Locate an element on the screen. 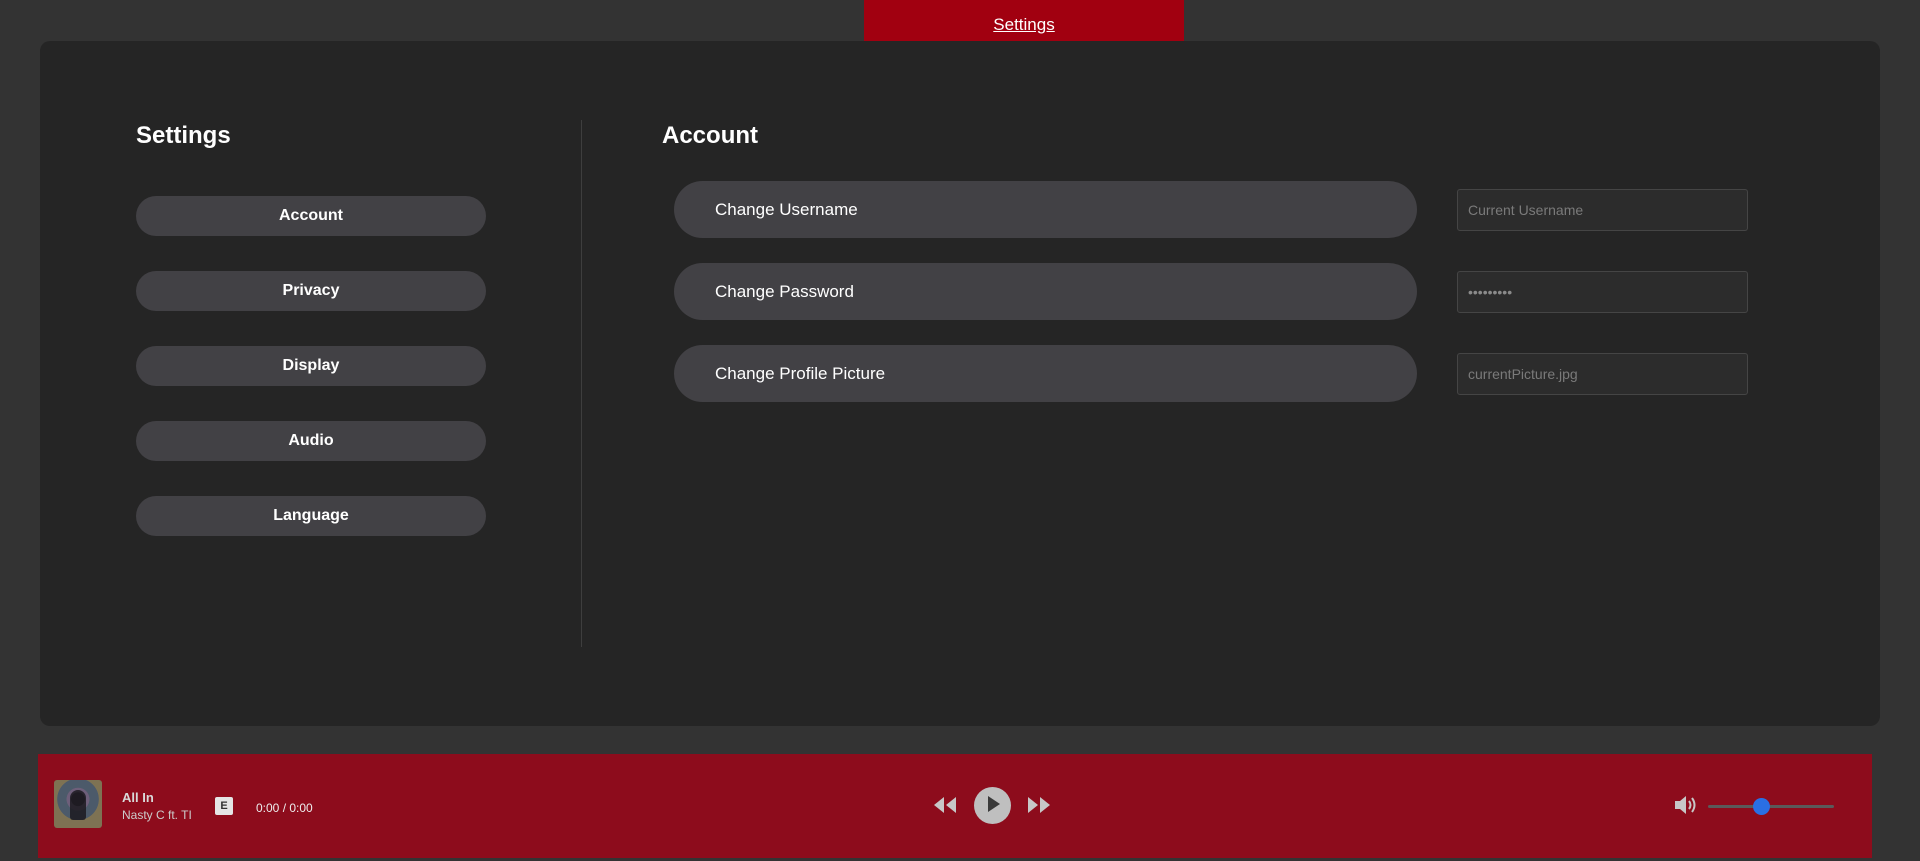 Image resolution: width=1920 pixels, height=861 pixels. album-art is located at coordinates (78, 804).